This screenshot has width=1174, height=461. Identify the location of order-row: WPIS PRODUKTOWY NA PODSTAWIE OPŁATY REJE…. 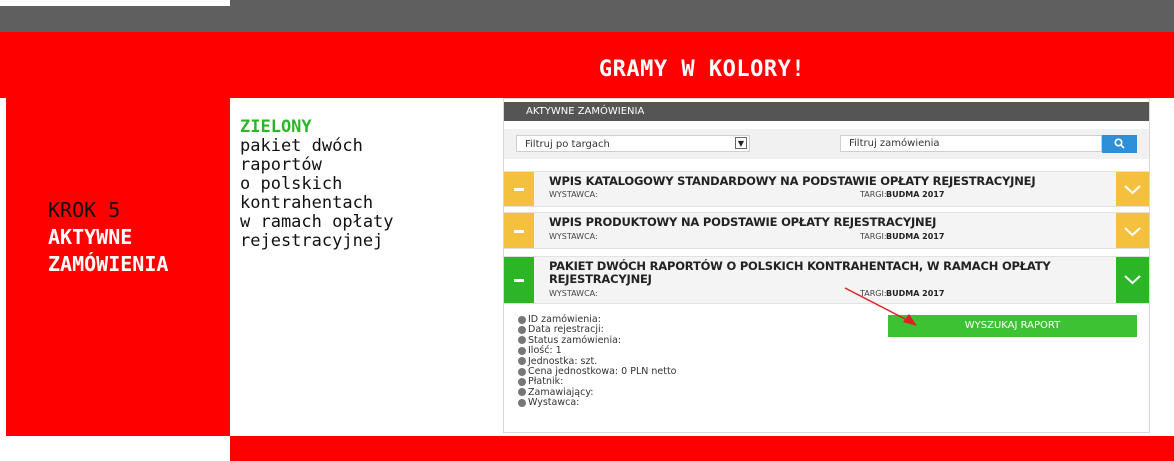
(826, 230).